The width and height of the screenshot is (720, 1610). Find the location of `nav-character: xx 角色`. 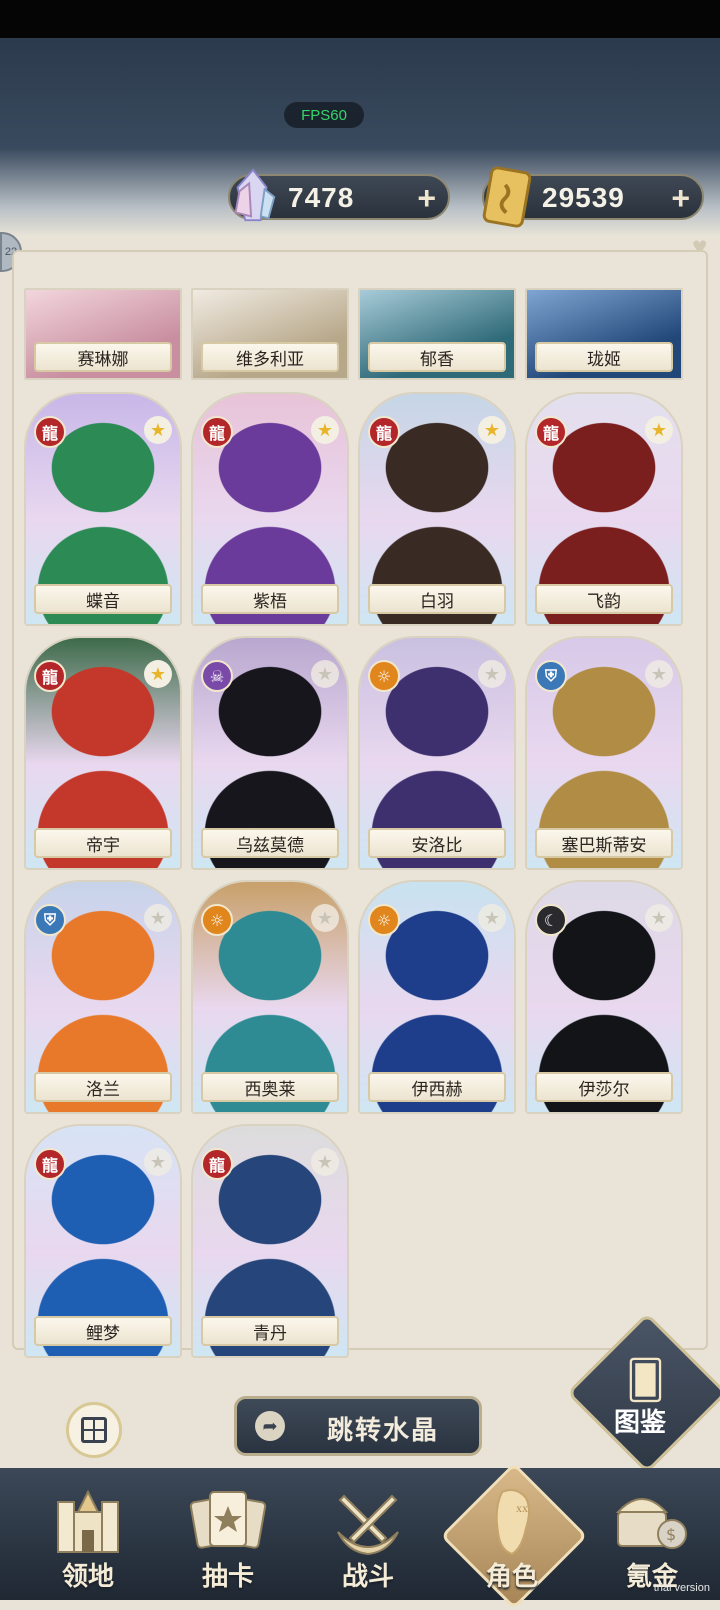

nav-character: xx 角色 is located at coordinates (512, 1537).